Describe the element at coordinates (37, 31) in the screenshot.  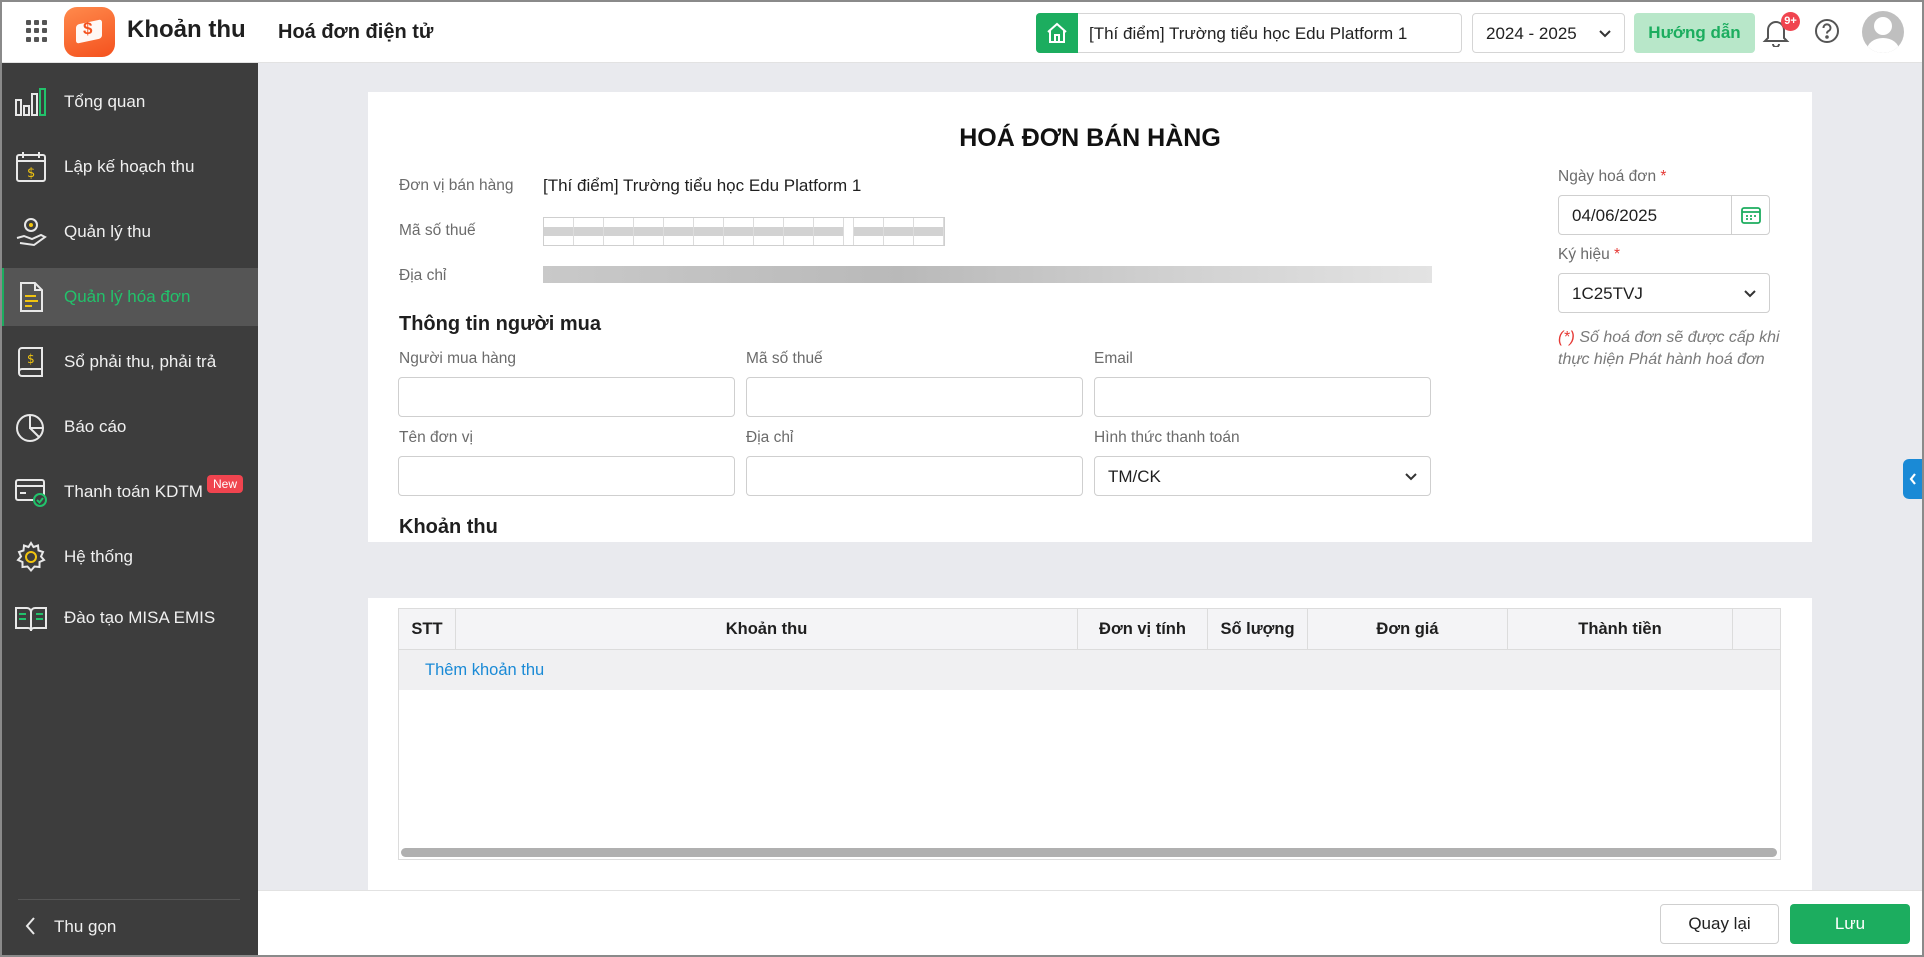
I see `apps-grid-icon` at that location.